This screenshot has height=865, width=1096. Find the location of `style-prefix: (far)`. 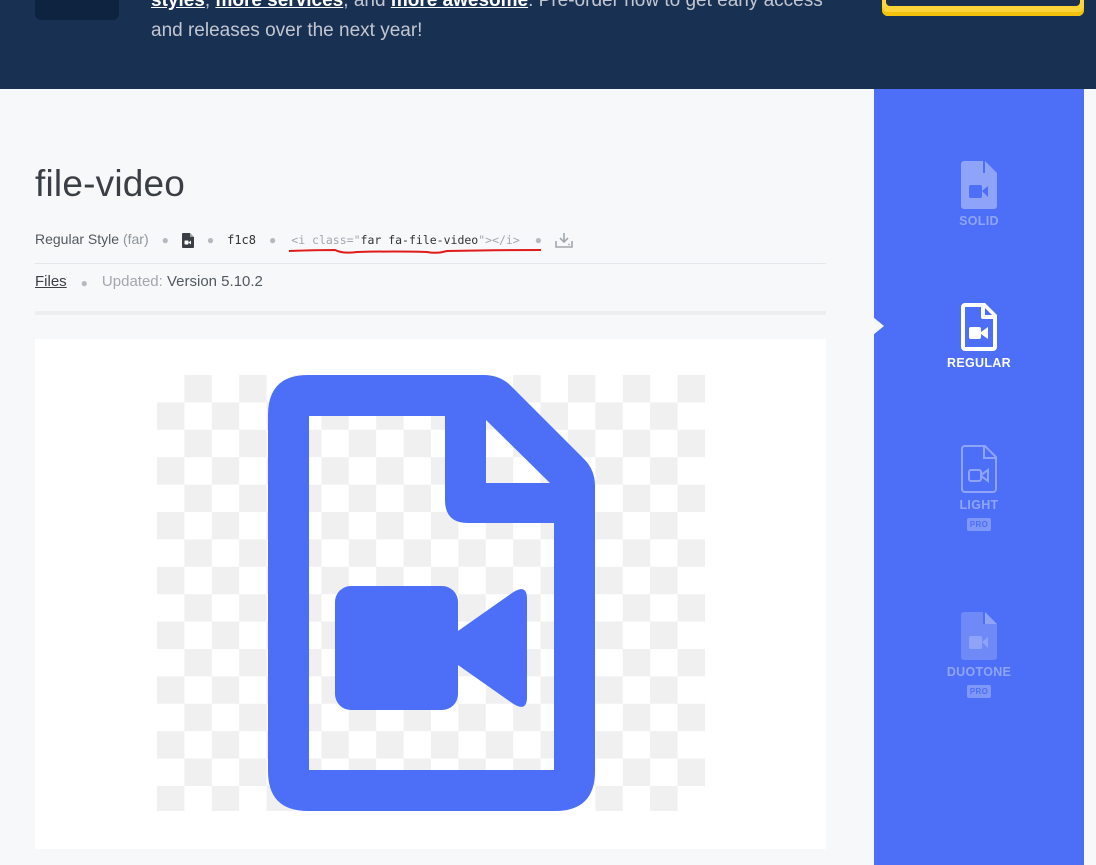

style-prefix: (far) is located at coordinates (135, 239).